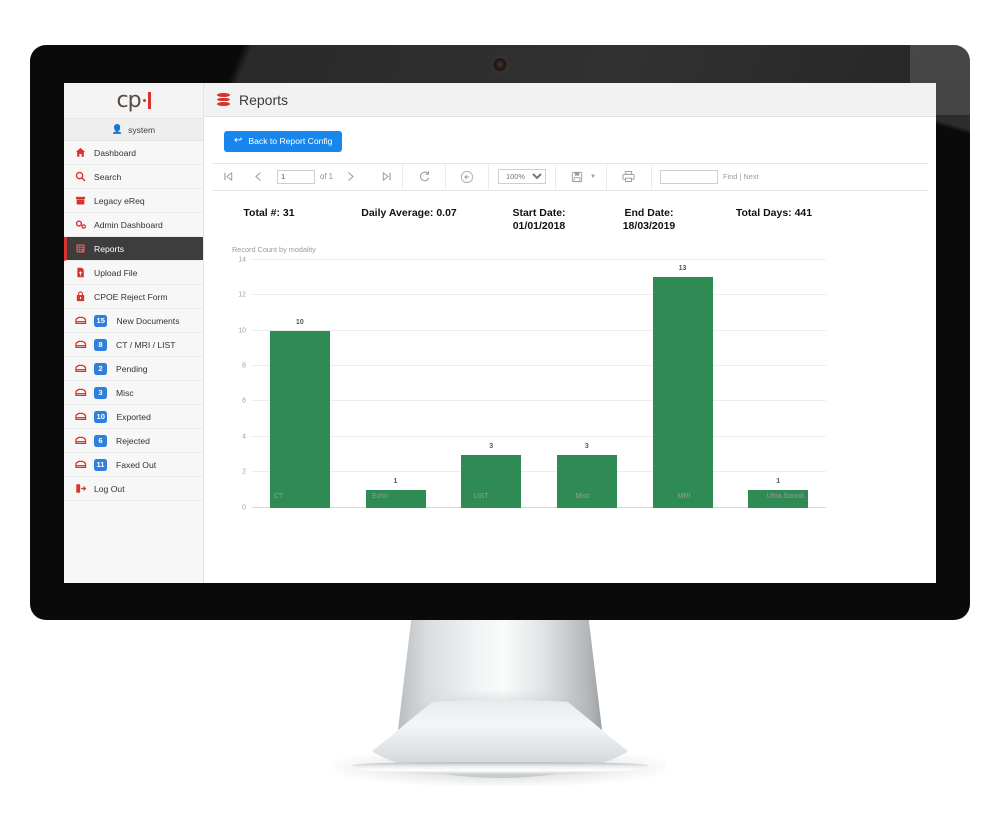  I want to click on chart-y-tick-label: 0, so click(244, 508).